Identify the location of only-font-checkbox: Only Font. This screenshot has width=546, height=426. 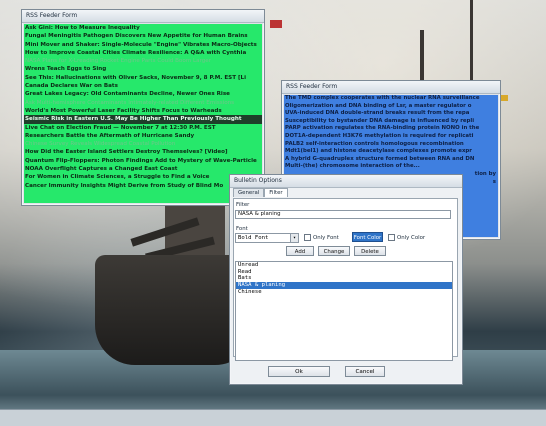
(321, 237).